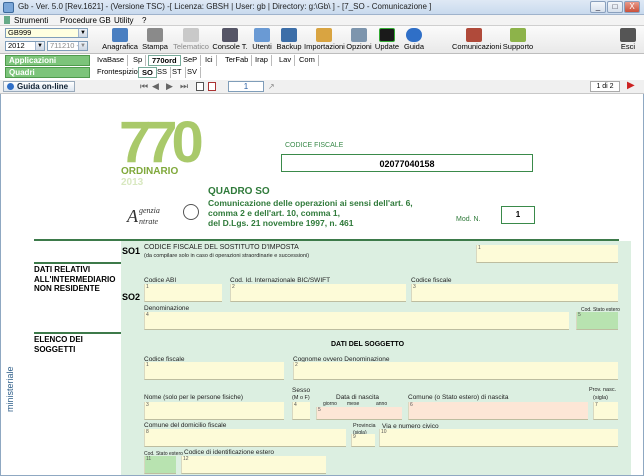  Describe the element at coordinates (605, 86) in the screenshot. I see `page-count: 1 di 2` at that location.